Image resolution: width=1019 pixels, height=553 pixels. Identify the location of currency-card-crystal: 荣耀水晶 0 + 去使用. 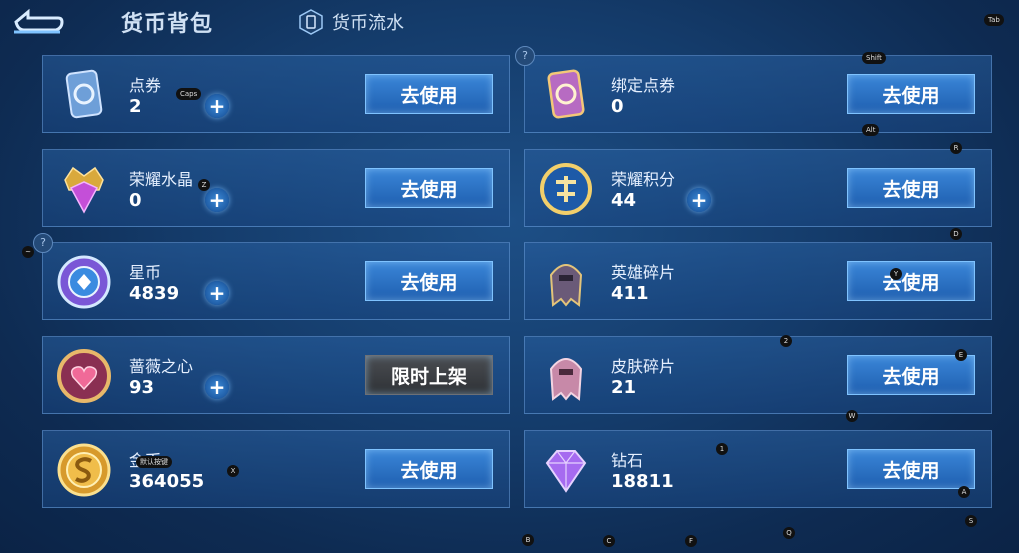
(276, 188).